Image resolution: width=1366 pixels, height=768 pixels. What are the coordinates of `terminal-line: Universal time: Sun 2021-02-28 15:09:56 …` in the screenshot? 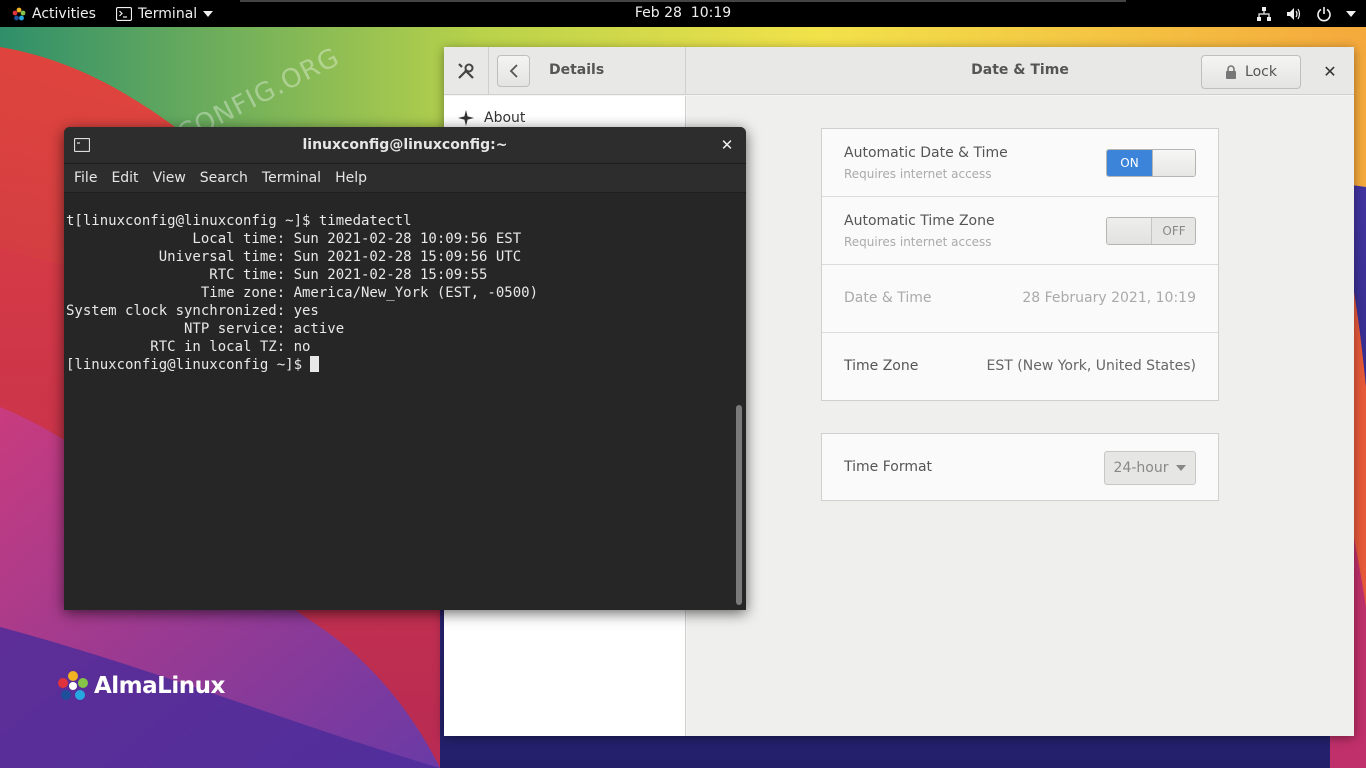 It's located at (294, 257).